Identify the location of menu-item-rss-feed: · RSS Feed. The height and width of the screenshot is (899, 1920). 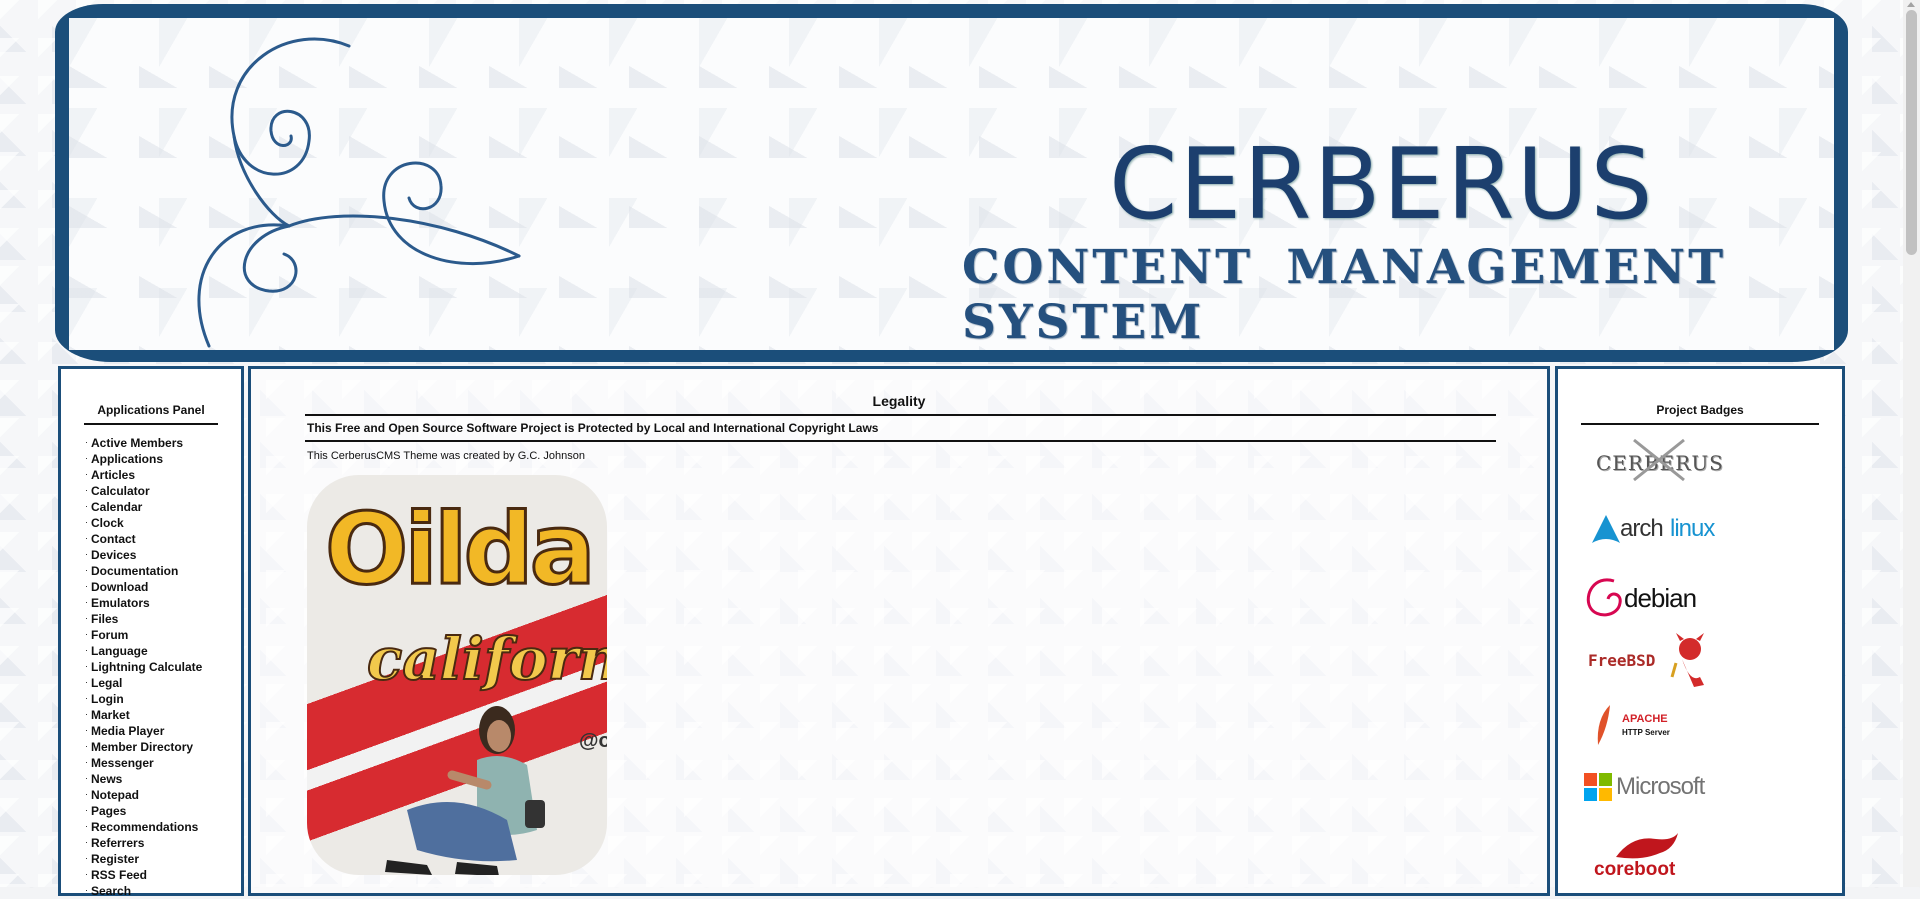
(116, 875).